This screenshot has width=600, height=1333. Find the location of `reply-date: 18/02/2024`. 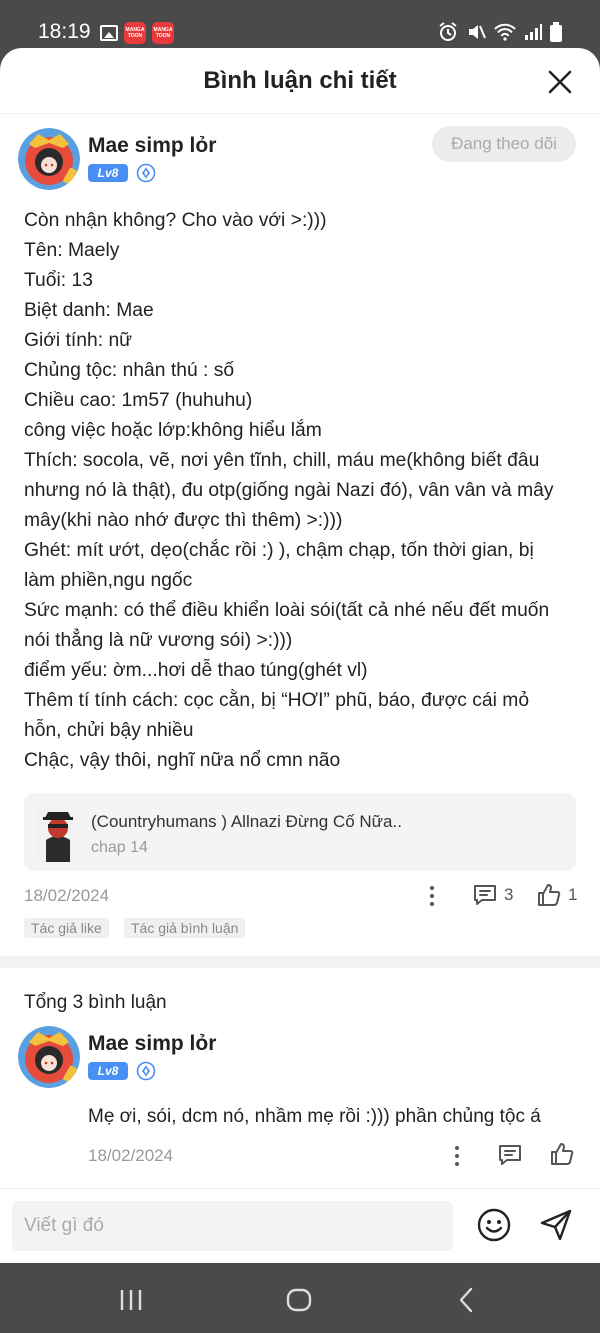

reply-date: 18/02/2024 is located at coordinates (131, 1155).